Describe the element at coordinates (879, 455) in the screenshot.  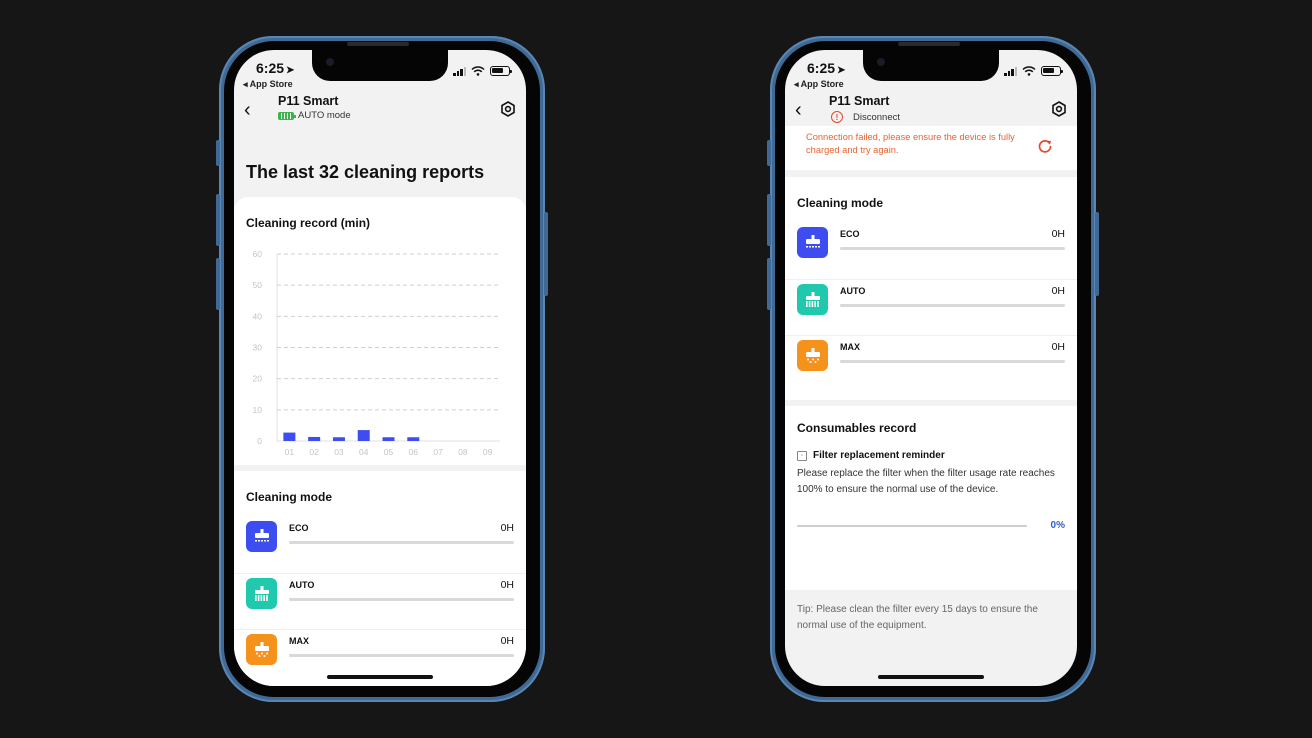
I see `filter-title: Filter replacement reminder` at that location.